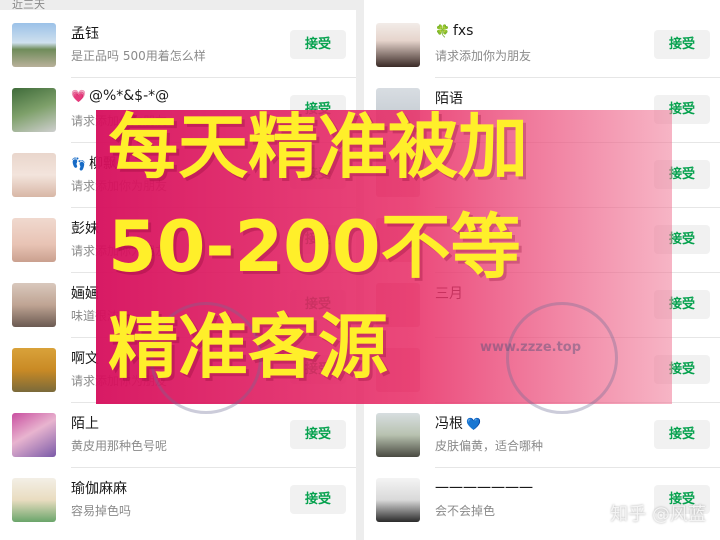  What do you see at coordinates (484, 489) in the screenshot?
I see `contact-name: 一一一一一一一` at bounding box center [484, 489].